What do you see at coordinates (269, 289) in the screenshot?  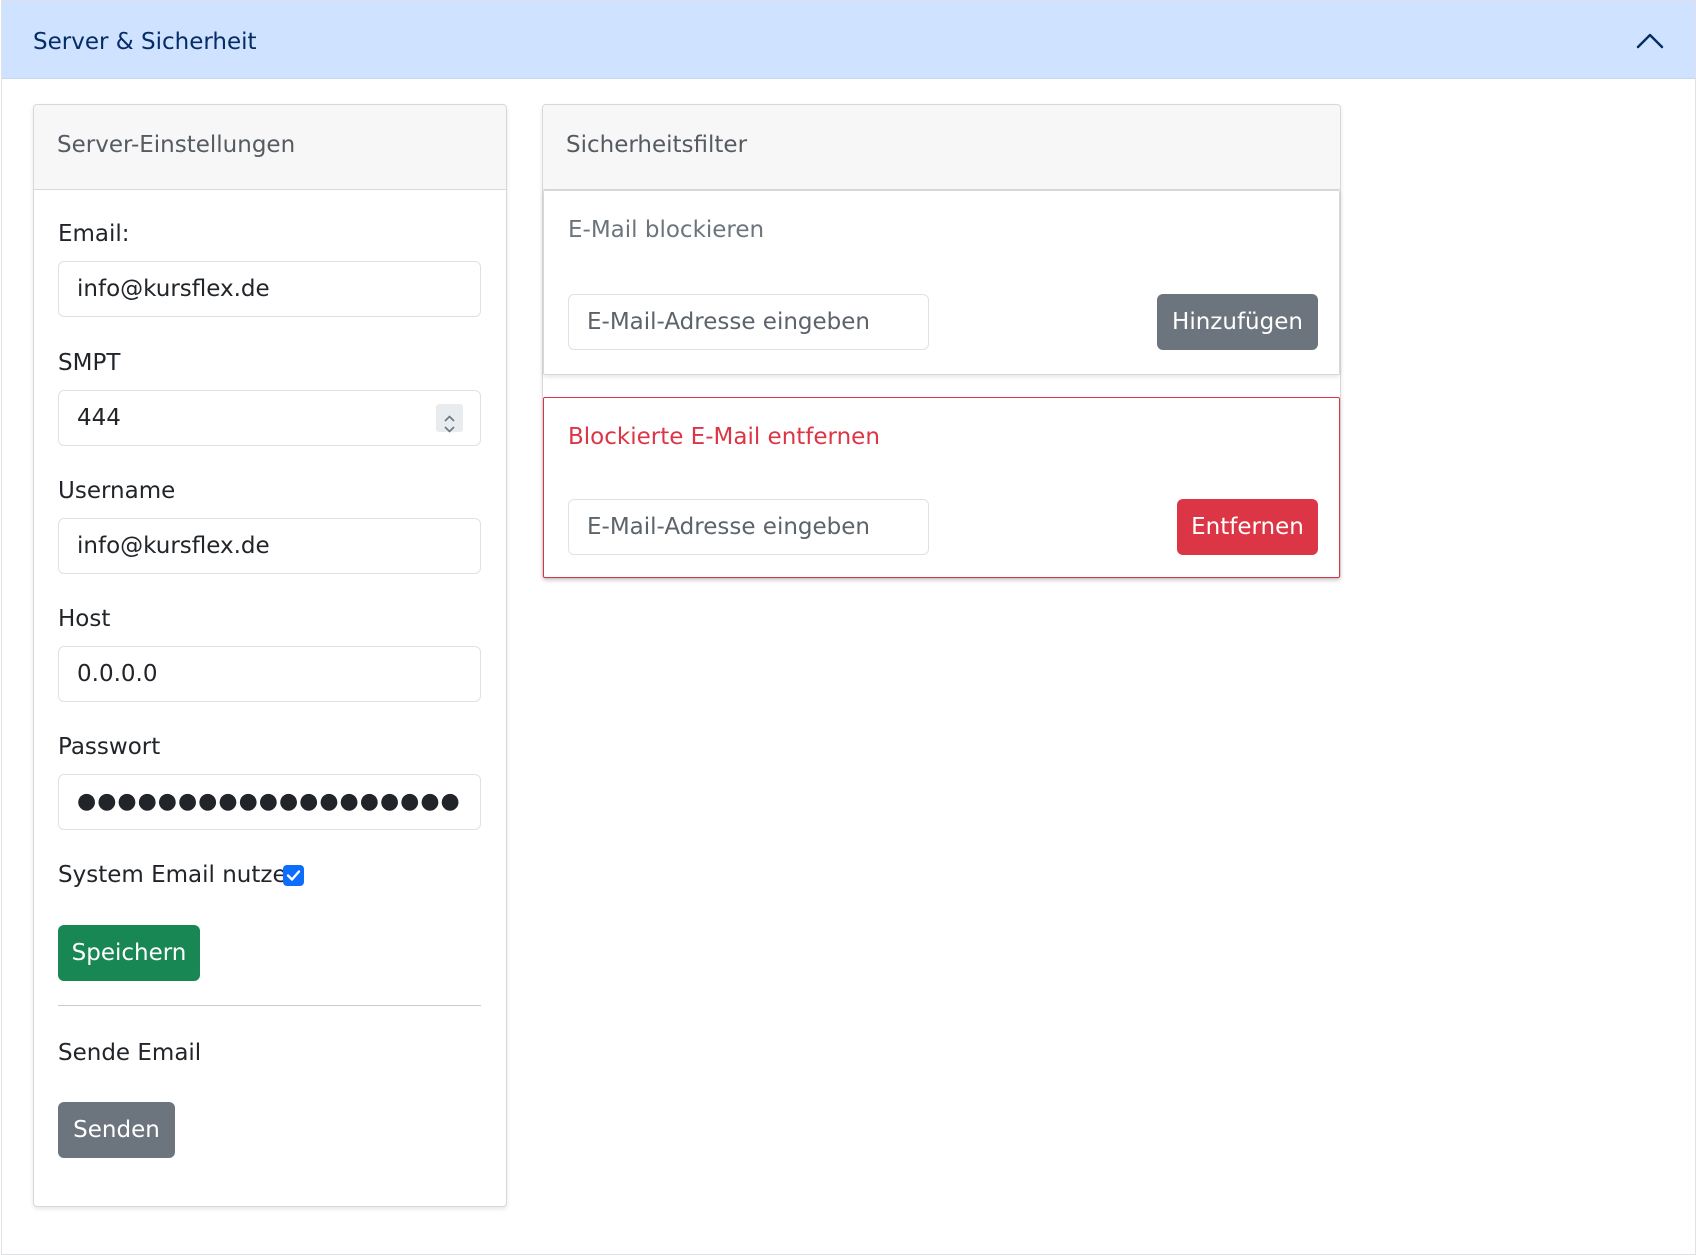 I see `email-field` at bounding box center [269, 289].